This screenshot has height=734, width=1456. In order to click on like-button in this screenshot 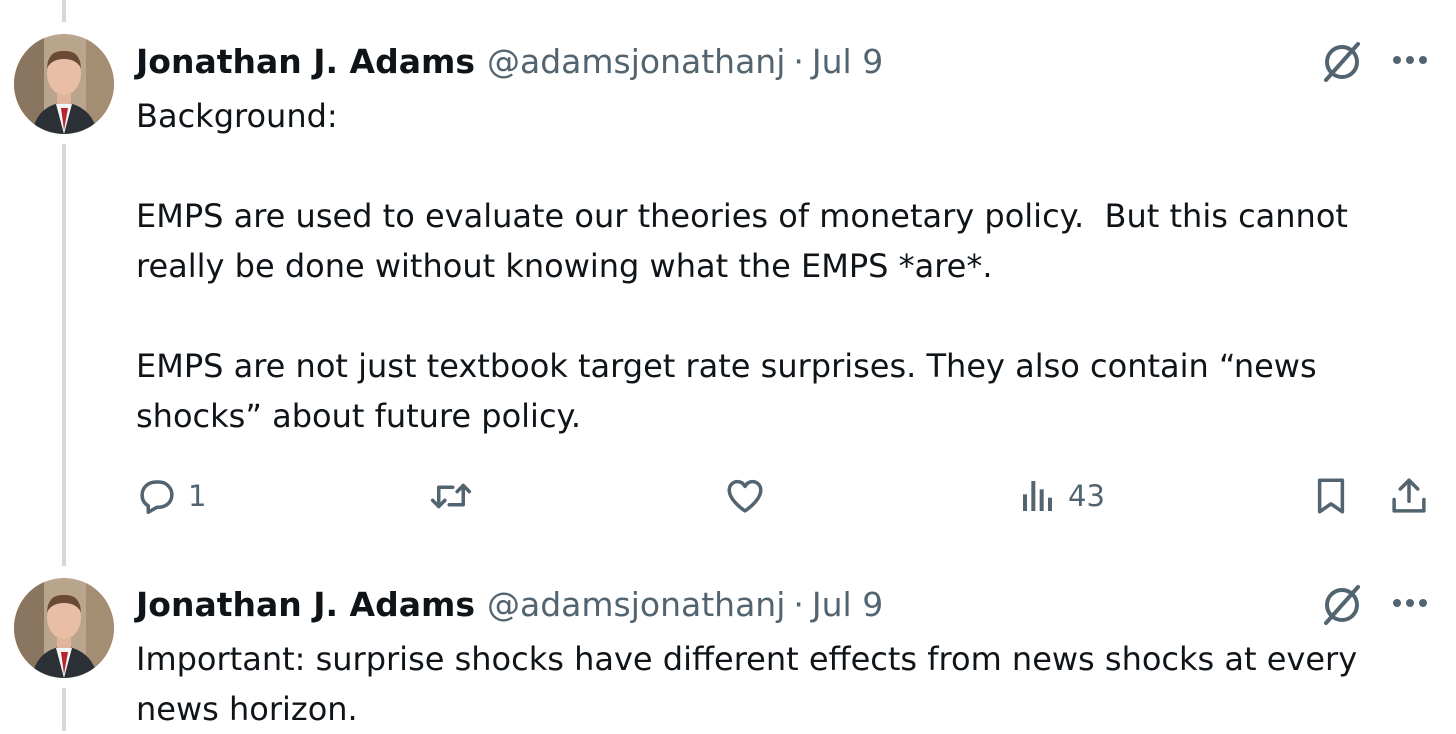, I will do `click(745, 496)`.